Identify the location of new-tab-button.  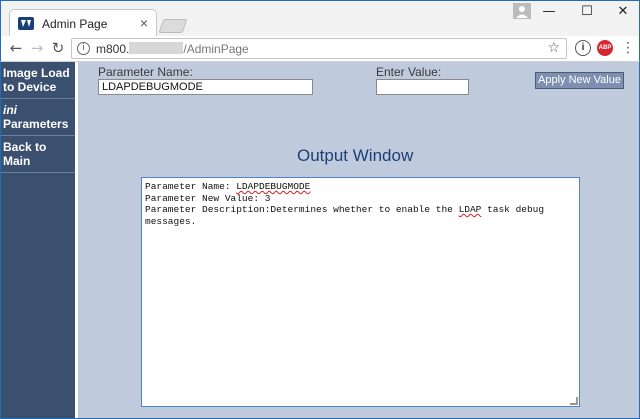
(173, 26).